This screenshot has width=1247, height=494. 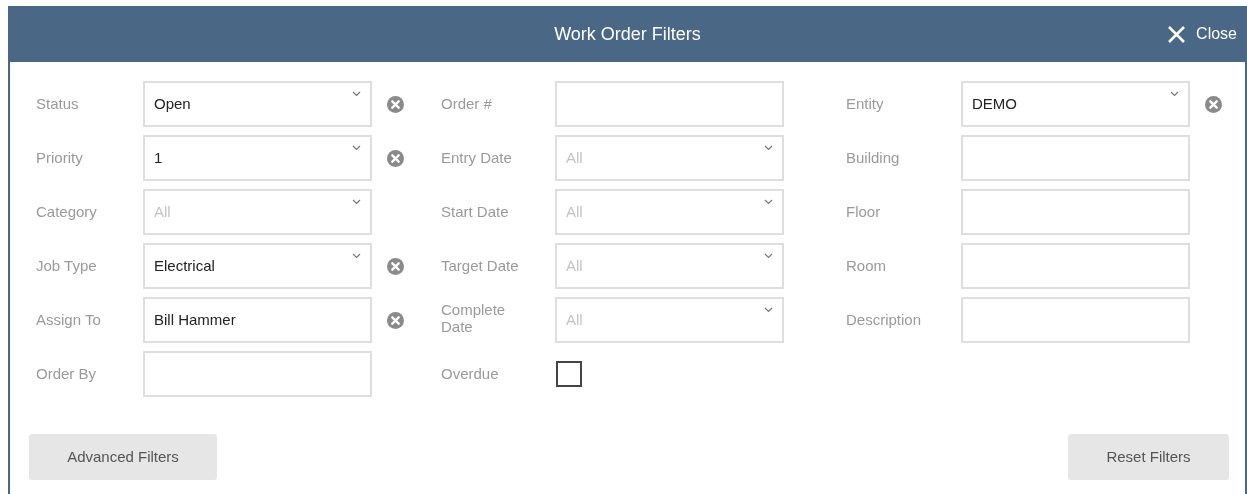 What do you see at coordinates (466, 103) in the screenshot?
I see `field-label: Order #` at bounding box center [466, 103].